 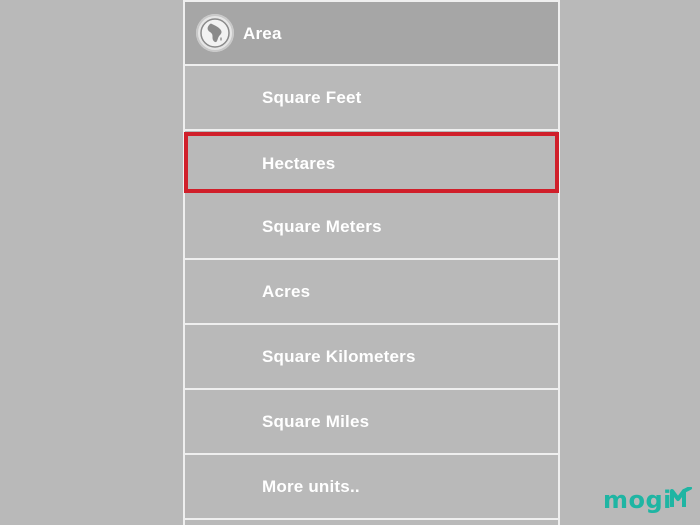 I want to click on category-header: Area, so click(x=371, y=33).